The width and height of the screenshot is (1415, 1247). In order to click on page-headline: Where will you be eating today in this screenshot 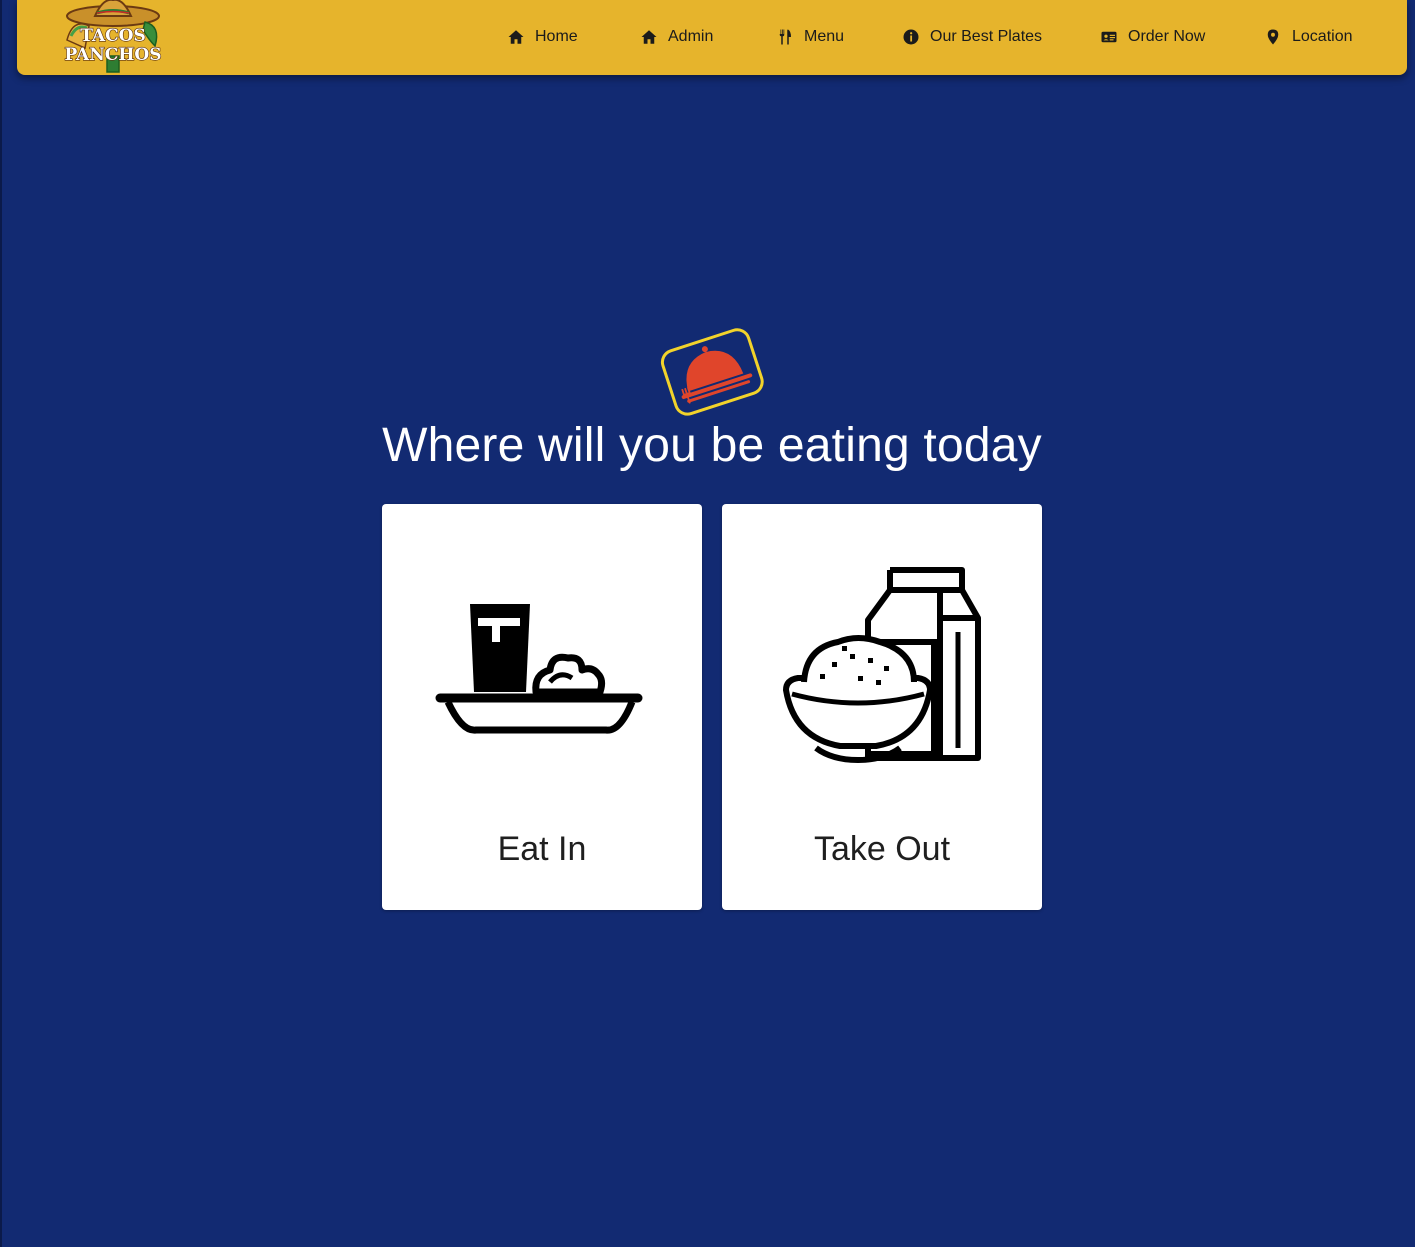, I will do `click(712, 445)`.